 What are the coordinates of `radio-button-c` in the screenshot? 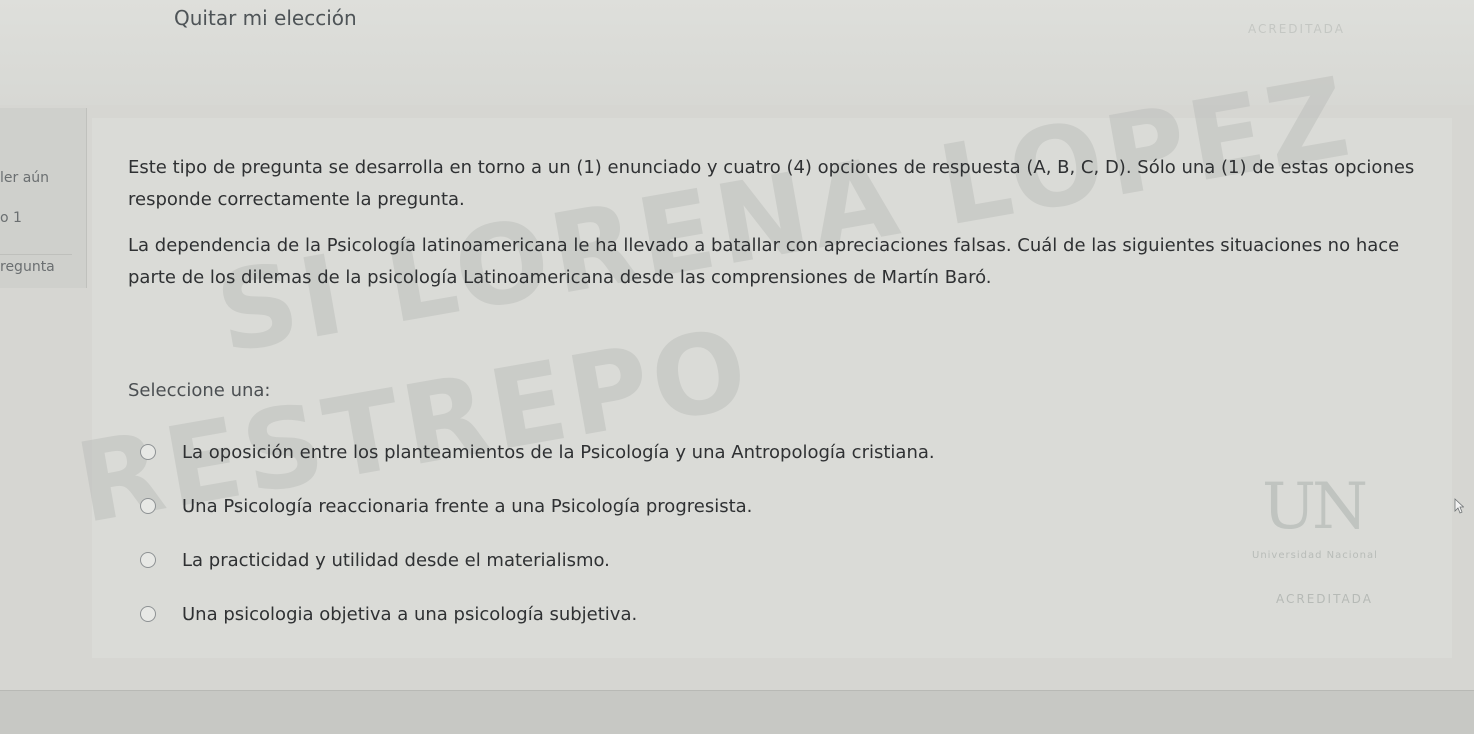 It's located at (148, 560).